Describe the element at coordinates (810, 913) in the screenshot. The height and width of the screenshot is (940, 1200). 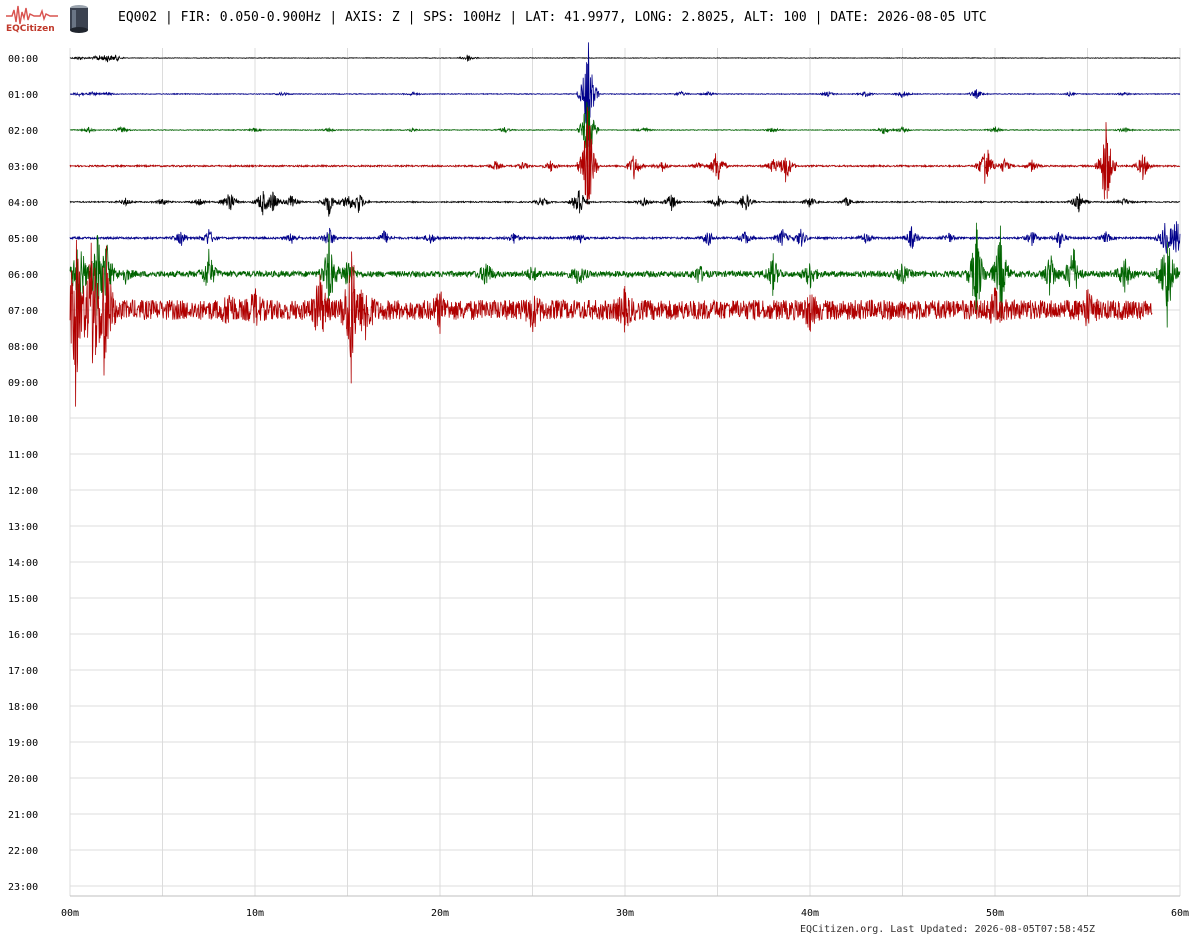
I see `x-tick-label: 40m` at that location.